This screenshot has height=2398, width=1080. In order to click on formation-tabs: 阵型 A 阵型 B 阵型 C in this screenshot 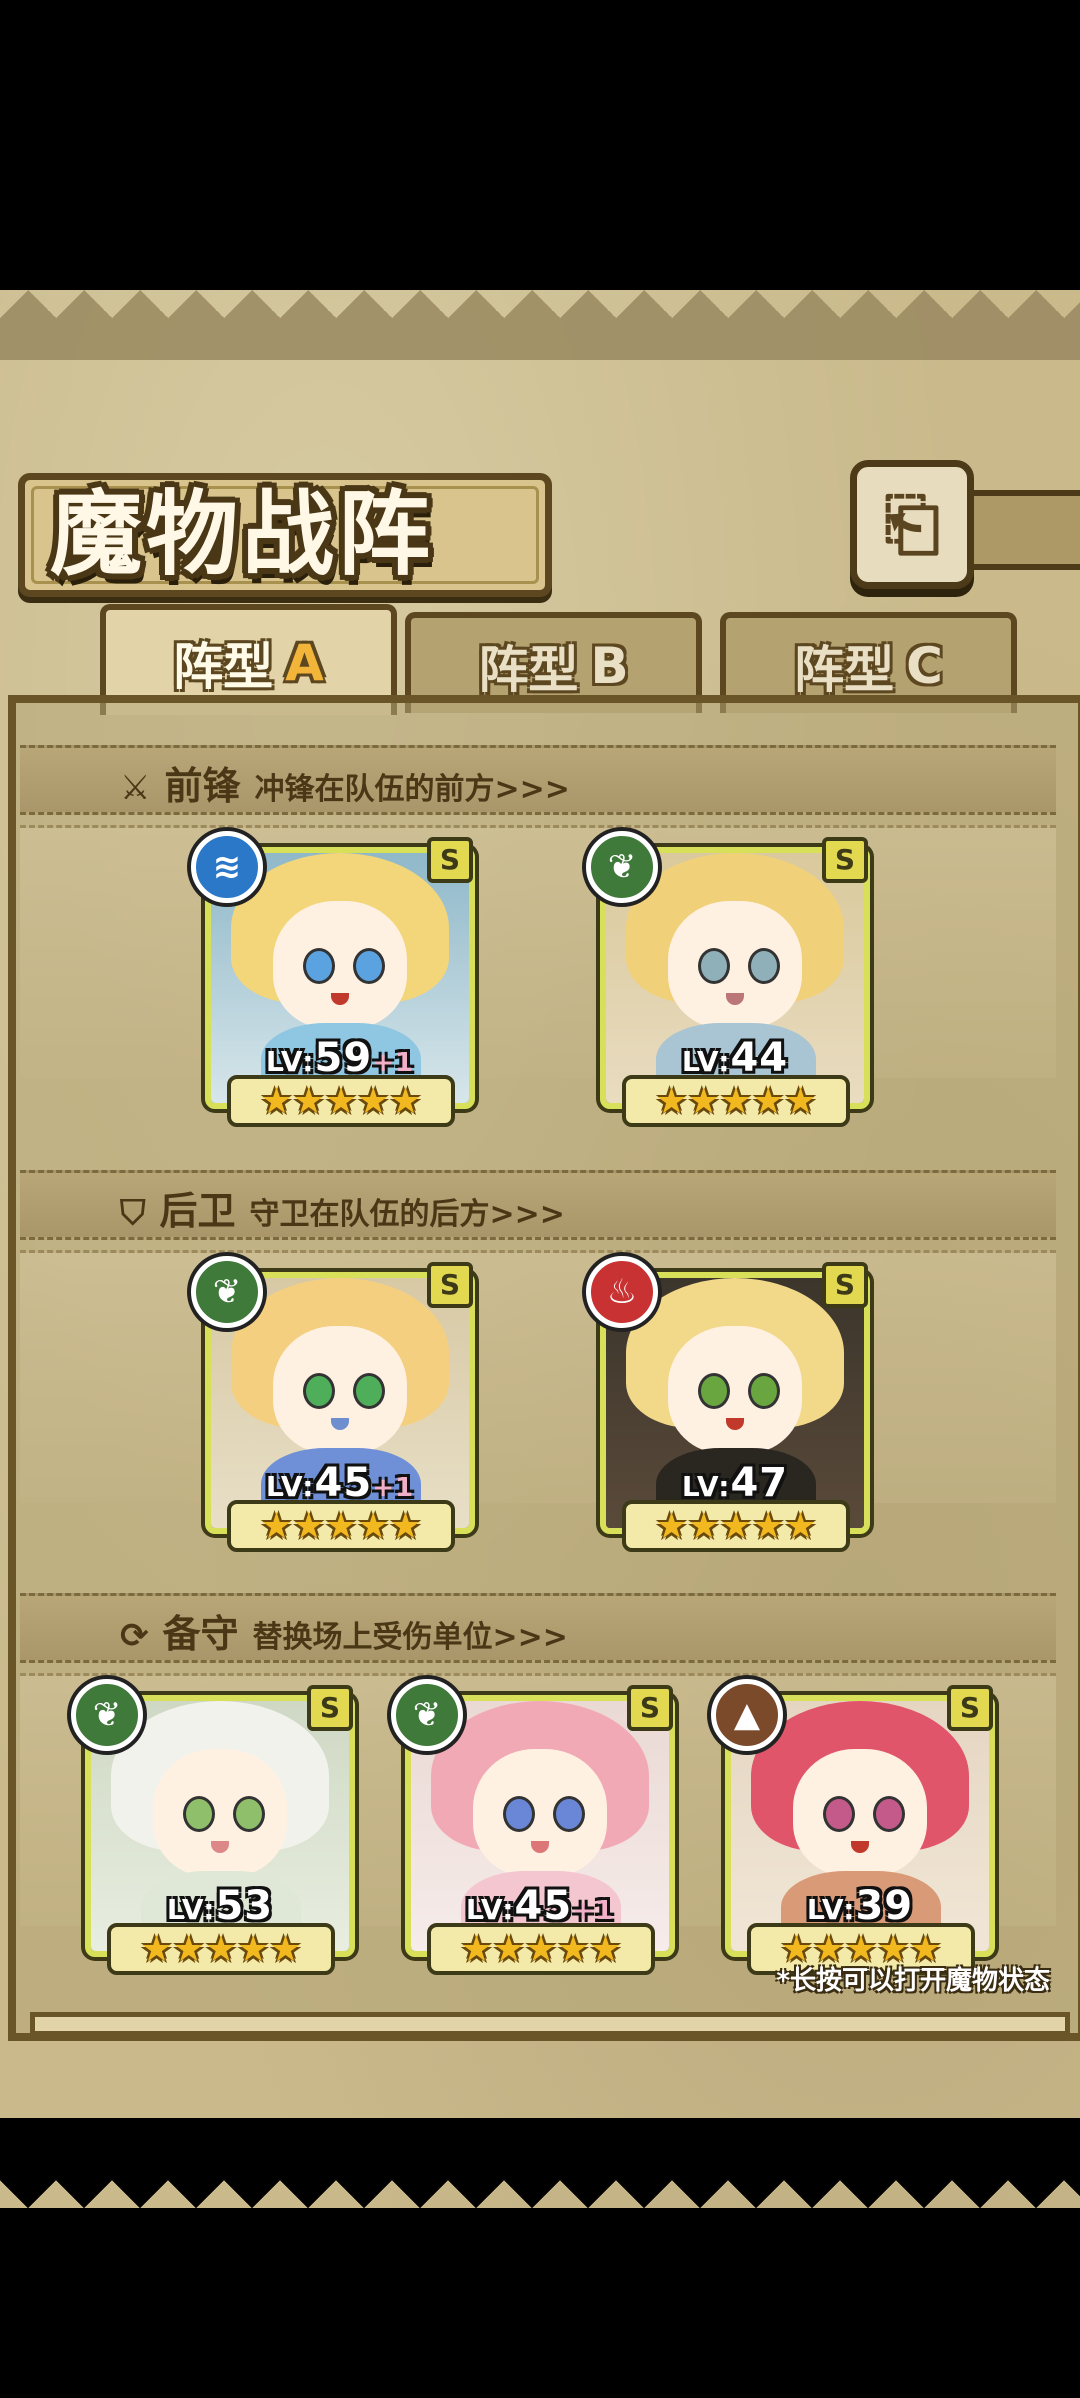, I will do `click(540, 659)`.